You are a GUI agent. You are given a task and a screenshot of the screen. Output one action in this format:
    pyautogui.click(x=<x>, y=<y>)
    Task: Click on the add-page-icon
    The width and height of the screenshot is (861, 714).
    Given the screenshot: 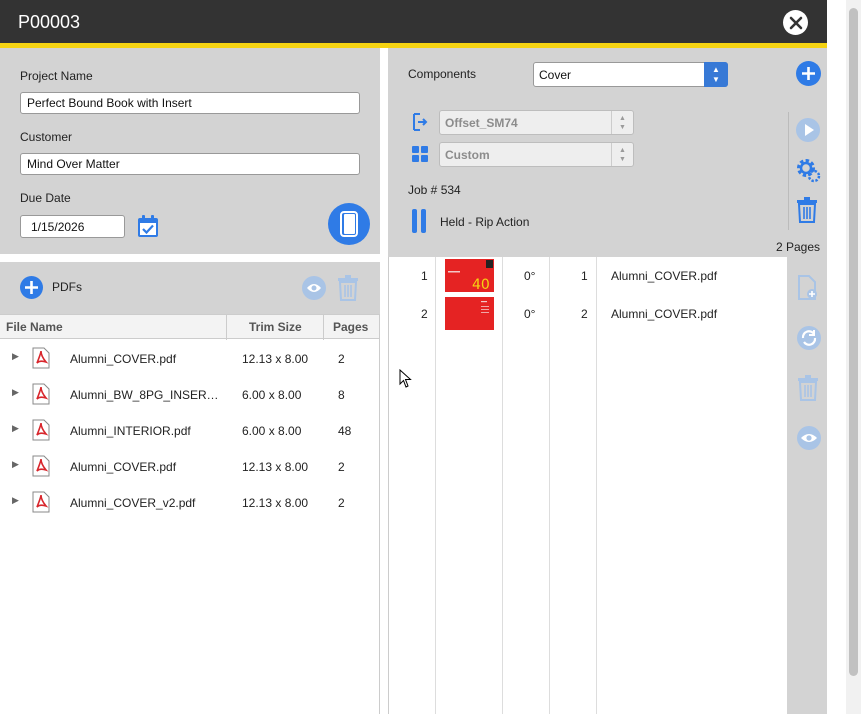 What is the action you would take?
    pyautogui.click(x=807, y=287)
    